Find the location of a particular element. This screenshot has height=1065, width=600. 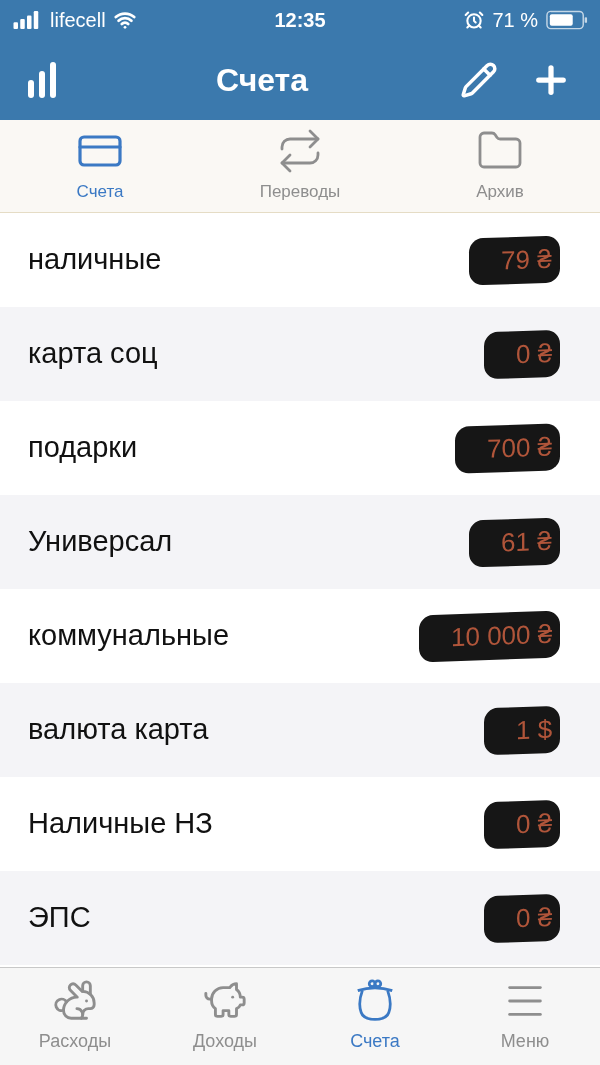

account-row: ЭПС 0 ₴ is located at coordinates (300, 918).